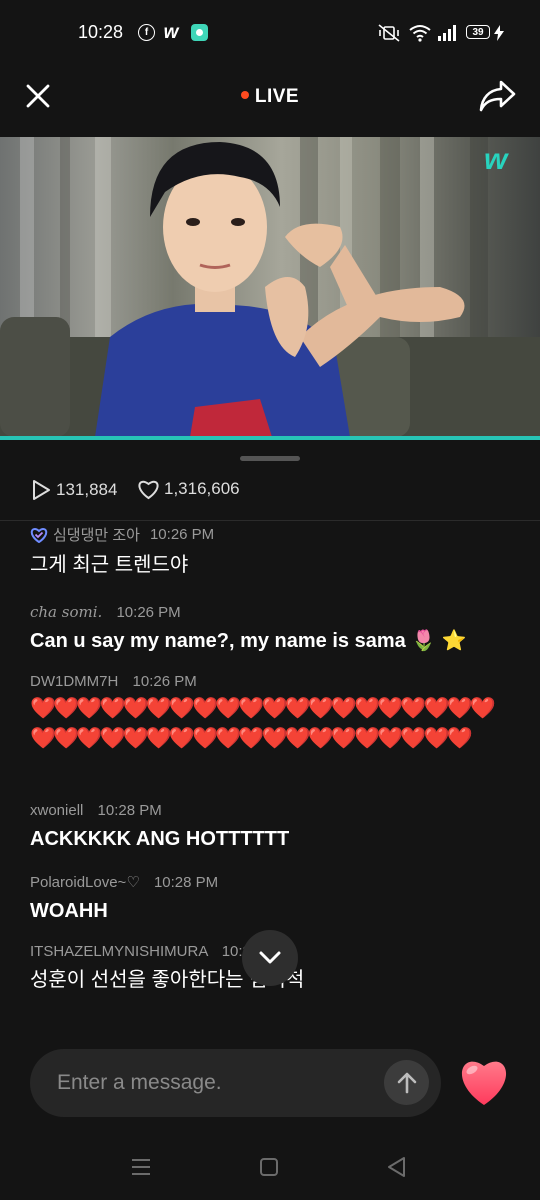 This screenshot has height=1200, width=540. What do you see at coordinates (420, 33) in the screenshot?
I see `wifi-icon` at bounding box center [420, 33].